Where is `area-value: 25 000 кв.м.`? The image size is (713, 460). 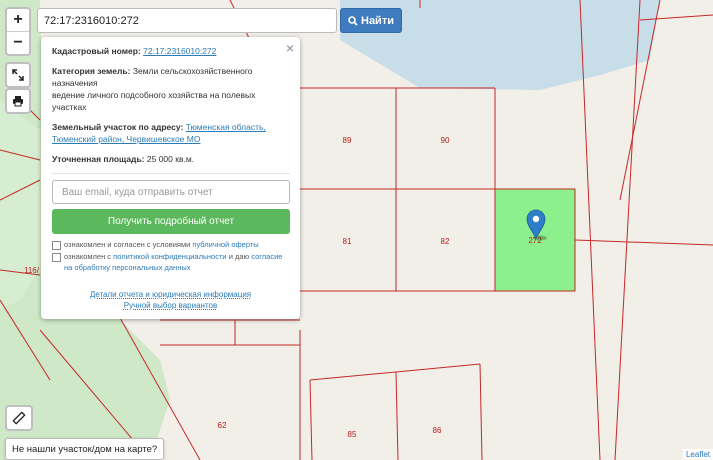 area-value: 25 000 кв.м. is located at coordinates (170, 159).